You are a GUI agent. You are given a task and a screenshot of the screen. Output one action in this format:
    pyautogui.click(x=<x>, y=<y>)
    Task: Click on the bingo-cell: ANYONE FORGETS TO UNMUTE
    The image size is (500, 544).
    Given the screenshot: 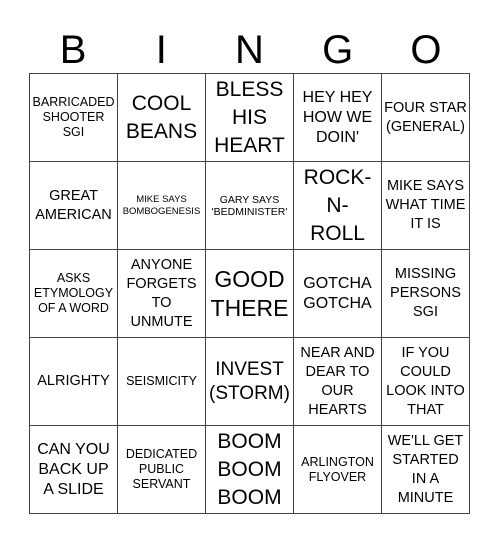 What is the action you would take?
    pyautogui.click(x=162, y=294)
    